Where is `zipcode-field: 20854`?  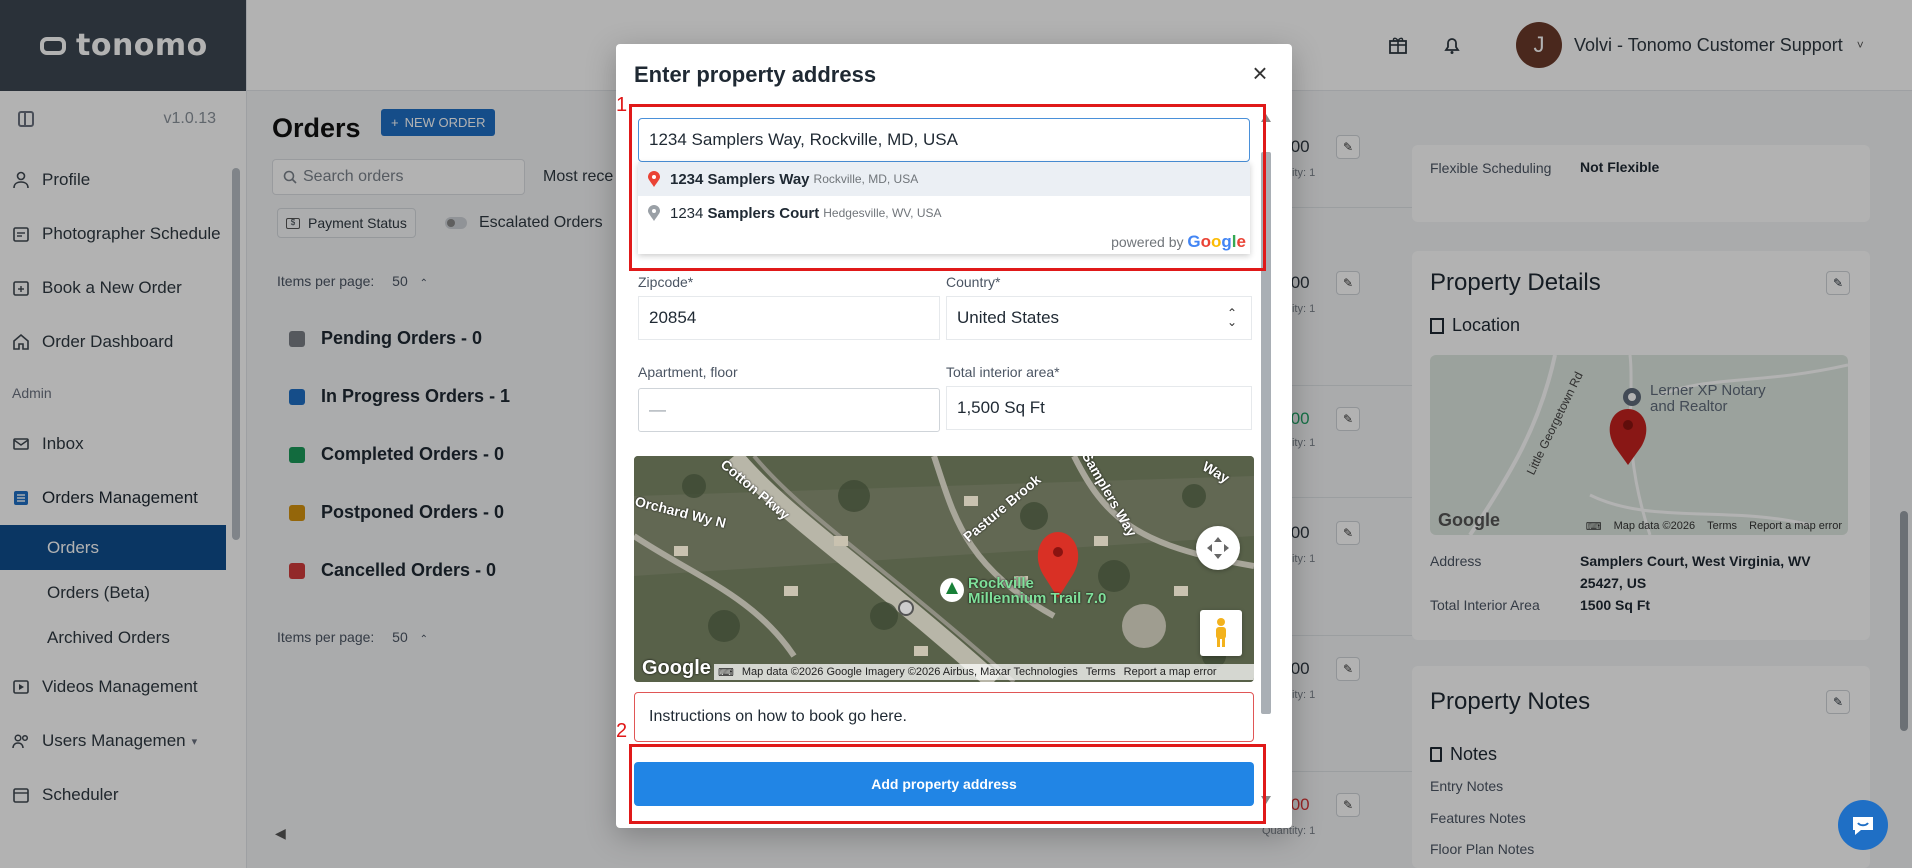
zipcode-field: 20854 is located at coordinates (789, 318).